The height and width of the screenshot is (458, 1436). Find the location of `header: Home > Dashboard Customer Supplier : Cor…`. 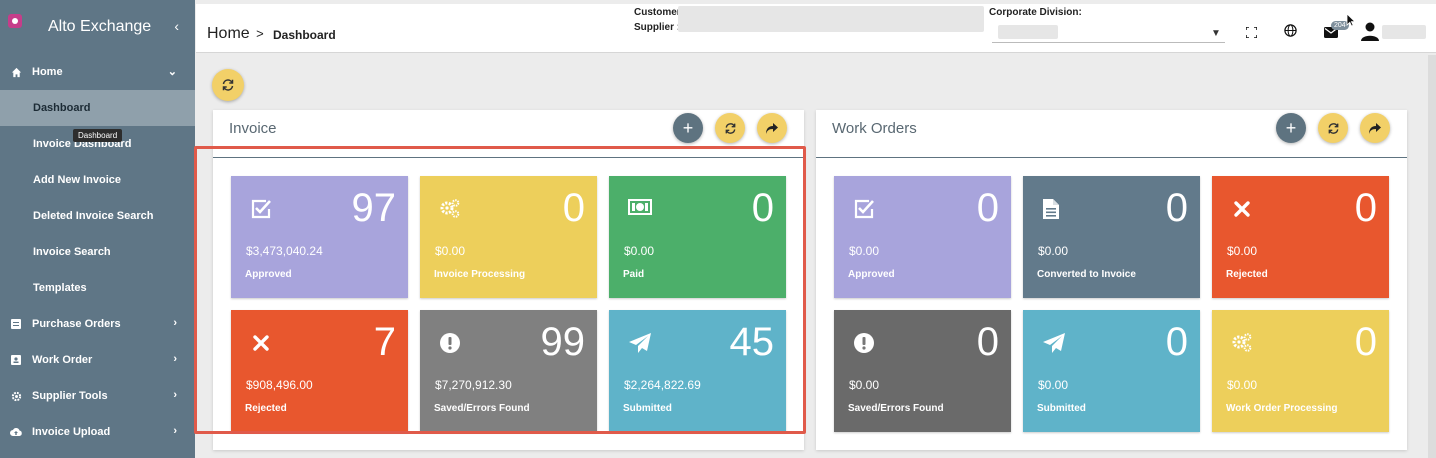

header: Home > Dashboard Customer Supplier : Cor… is located at coordinates (816, 28).